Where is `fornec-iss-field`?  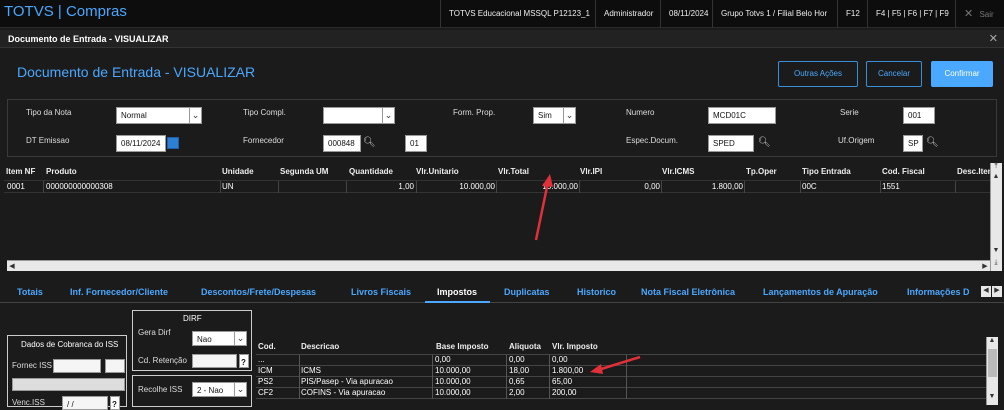
fornec-iss-field is located at coordinates (77, 366).